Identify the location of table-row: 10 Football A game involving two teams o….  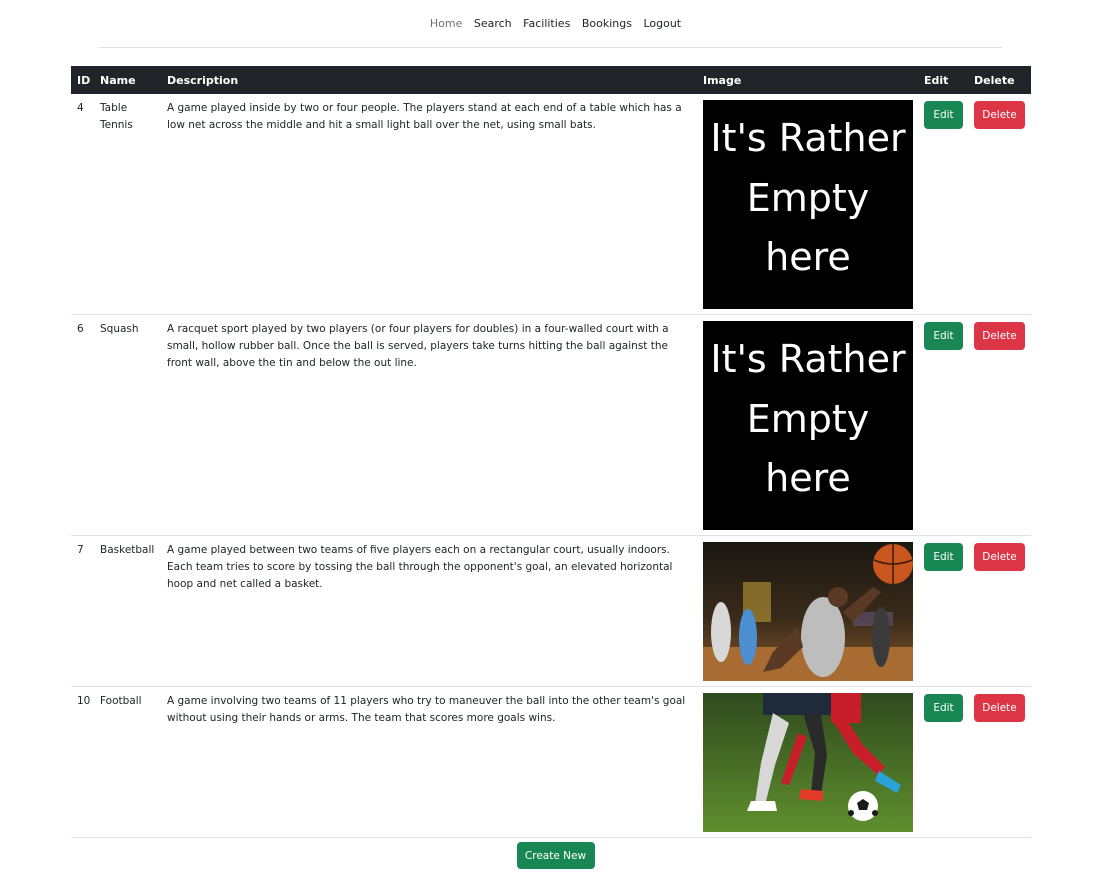
(551, 762).